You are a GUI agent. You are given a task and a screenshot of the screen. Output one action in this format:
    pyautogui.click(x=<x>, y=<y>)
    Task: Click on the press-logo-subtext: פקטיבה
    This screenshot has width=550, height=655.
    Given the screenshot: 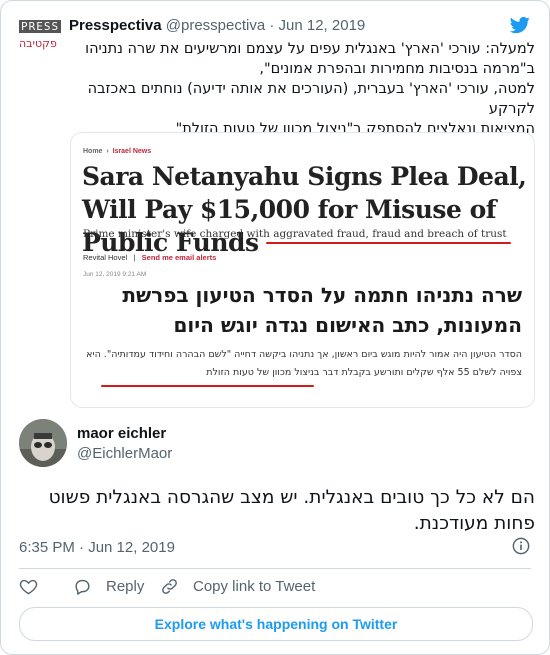 What is the action you would take?
    pyautogui.click(x=38, y=43)
    